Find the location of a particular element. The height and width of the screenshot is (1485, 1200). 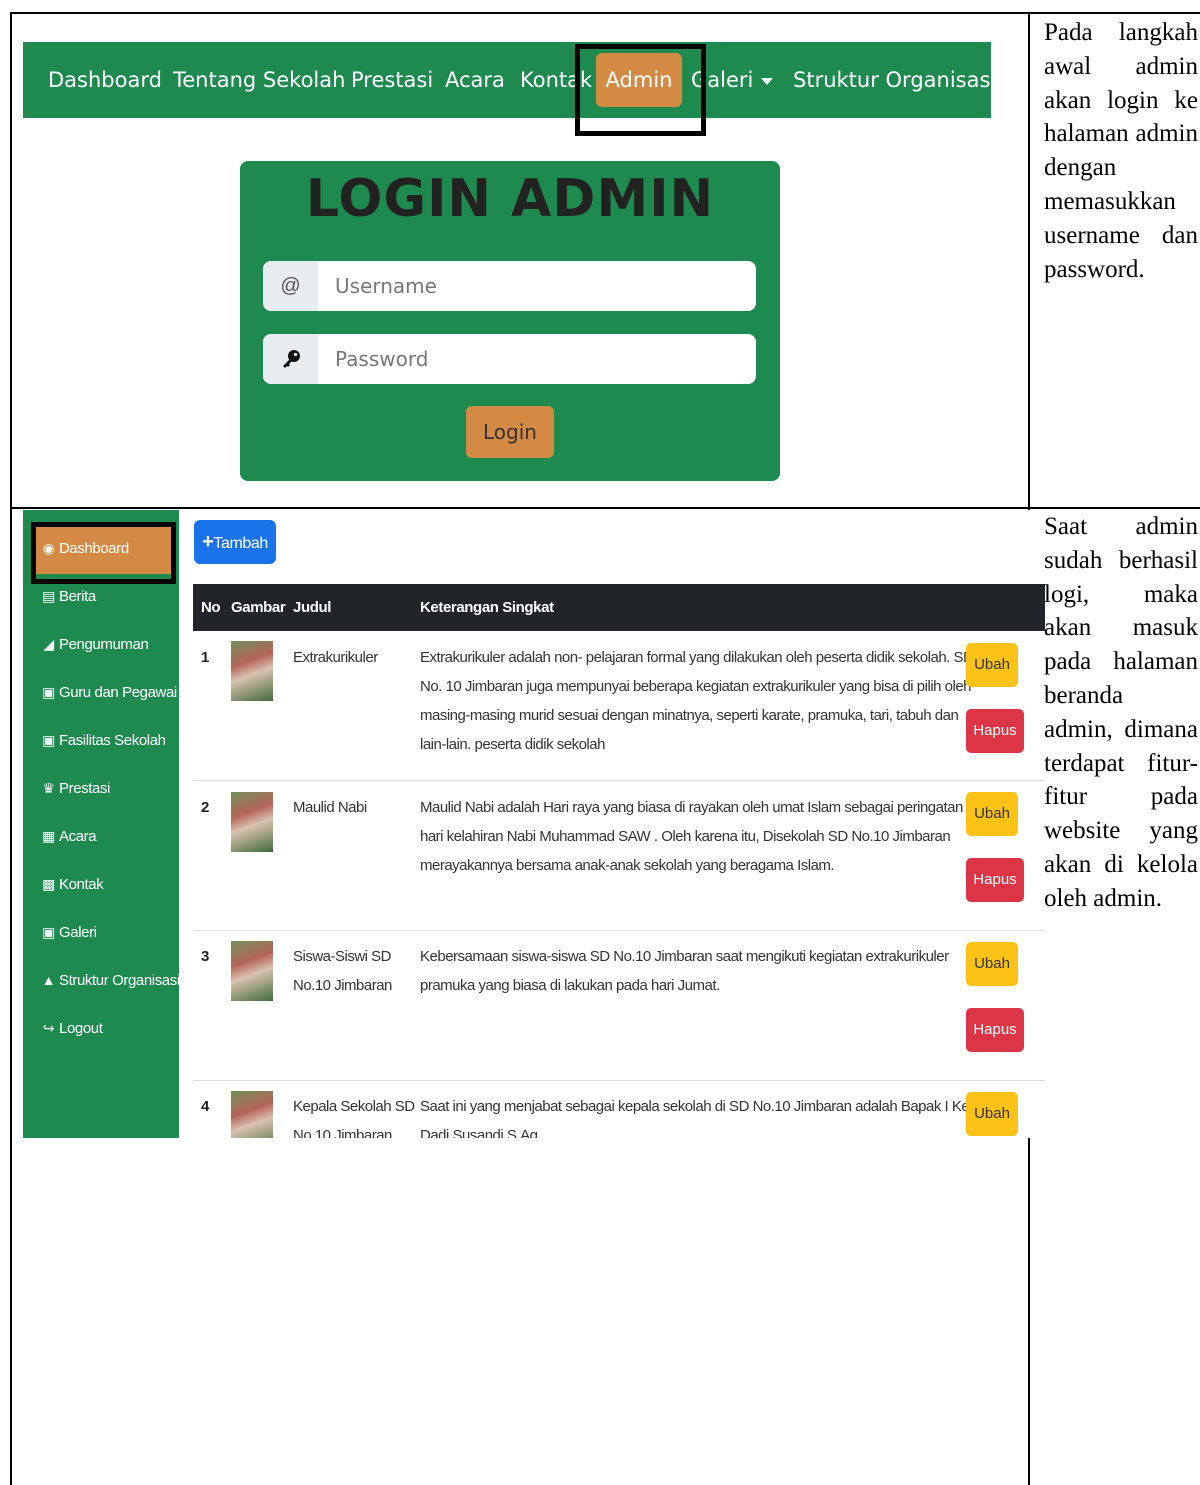

sidebar-item-kontak: ▩ Kontak is located at coordinates (72, 884).